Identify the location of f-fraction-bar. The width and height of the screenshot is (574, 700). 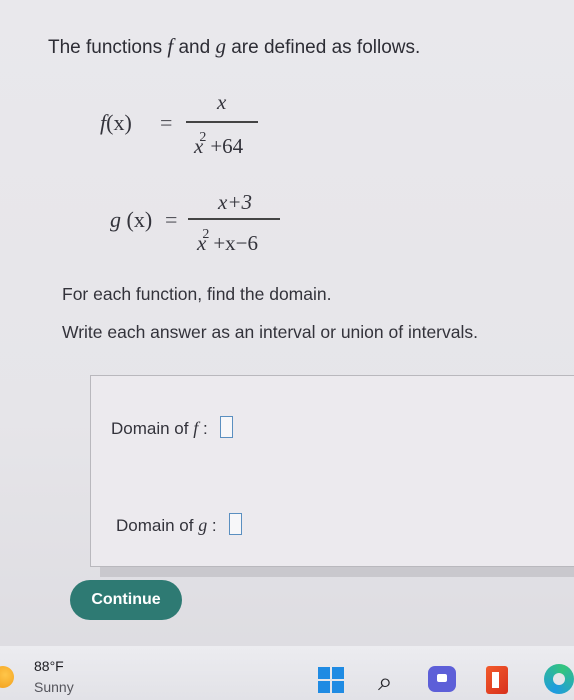
(222, 122).